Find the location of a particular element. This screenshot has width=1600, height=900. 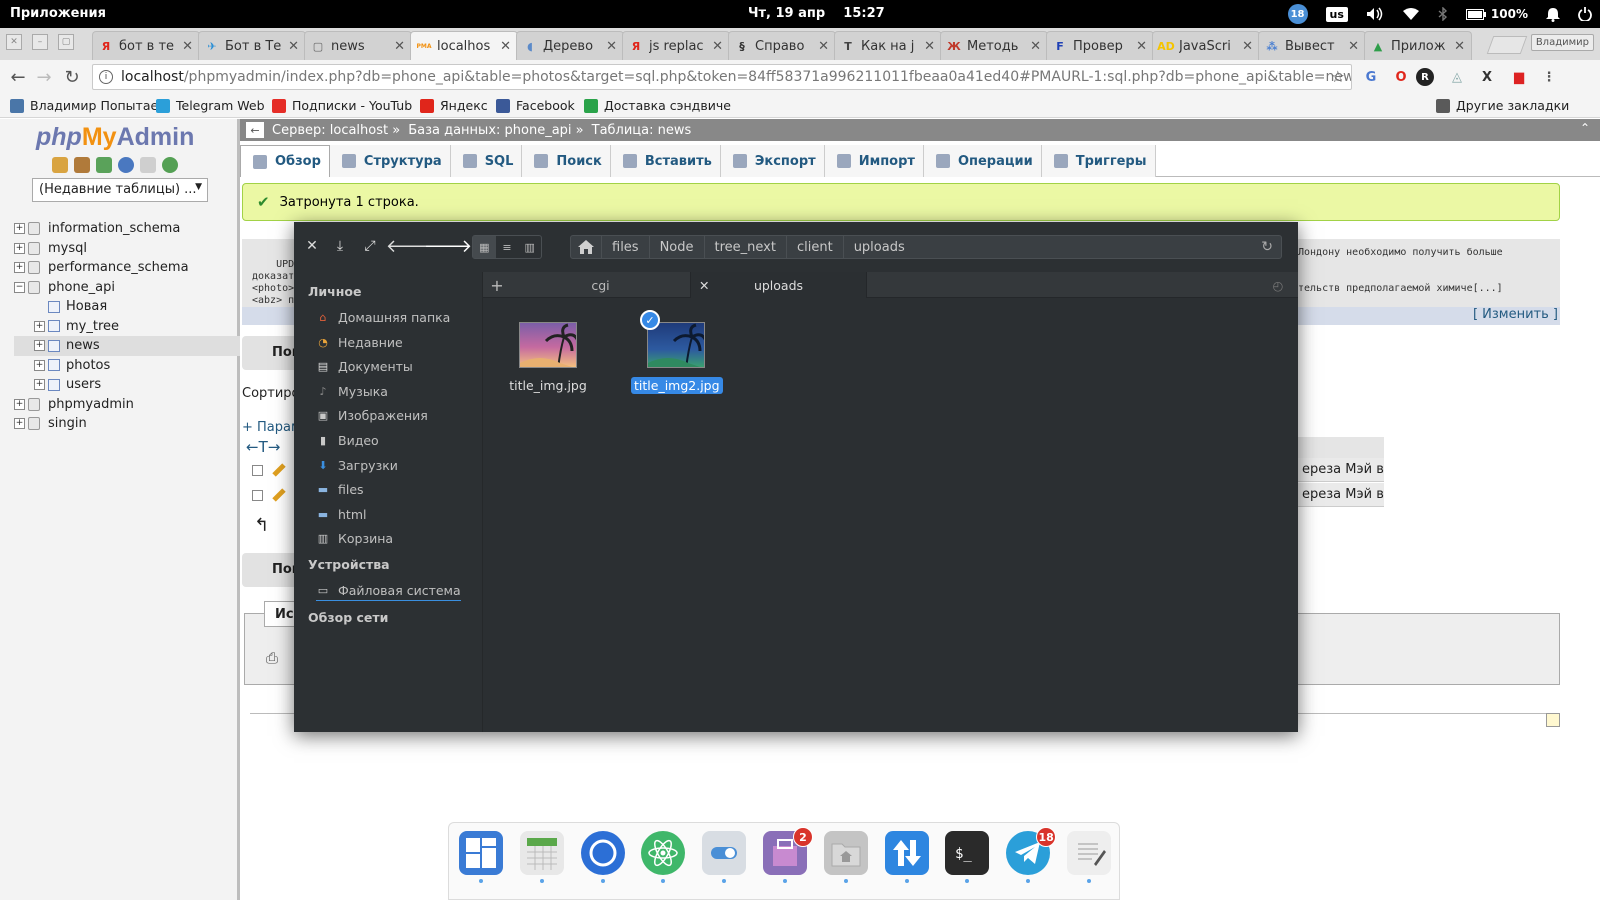

browser-tab: Ябот в те ✕ is located at coordinates (146, 45).